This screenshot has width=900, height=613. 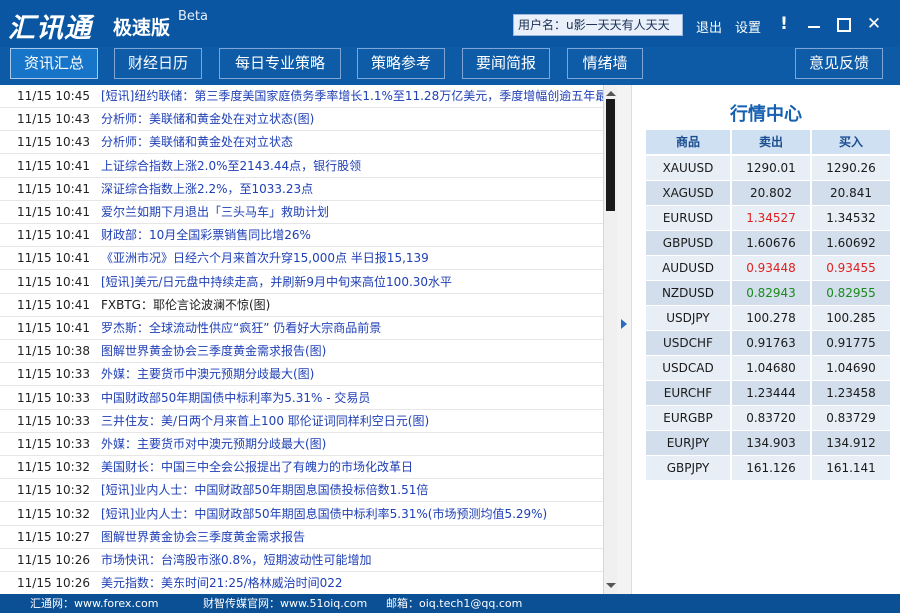 I want to click on quote-row: NZDUSD 0.82943 0.82955, so click(x=768, y=293).